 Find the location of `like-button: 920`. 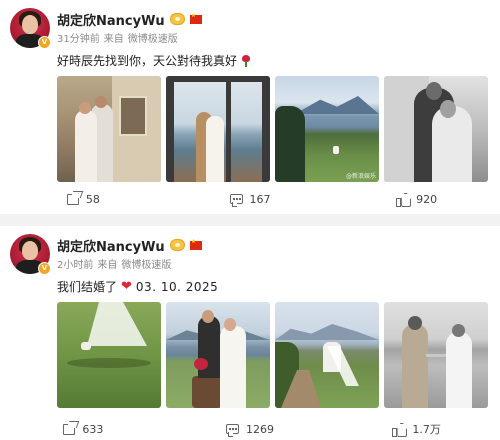

like-button: 920 is located at coordinates (416, 199).